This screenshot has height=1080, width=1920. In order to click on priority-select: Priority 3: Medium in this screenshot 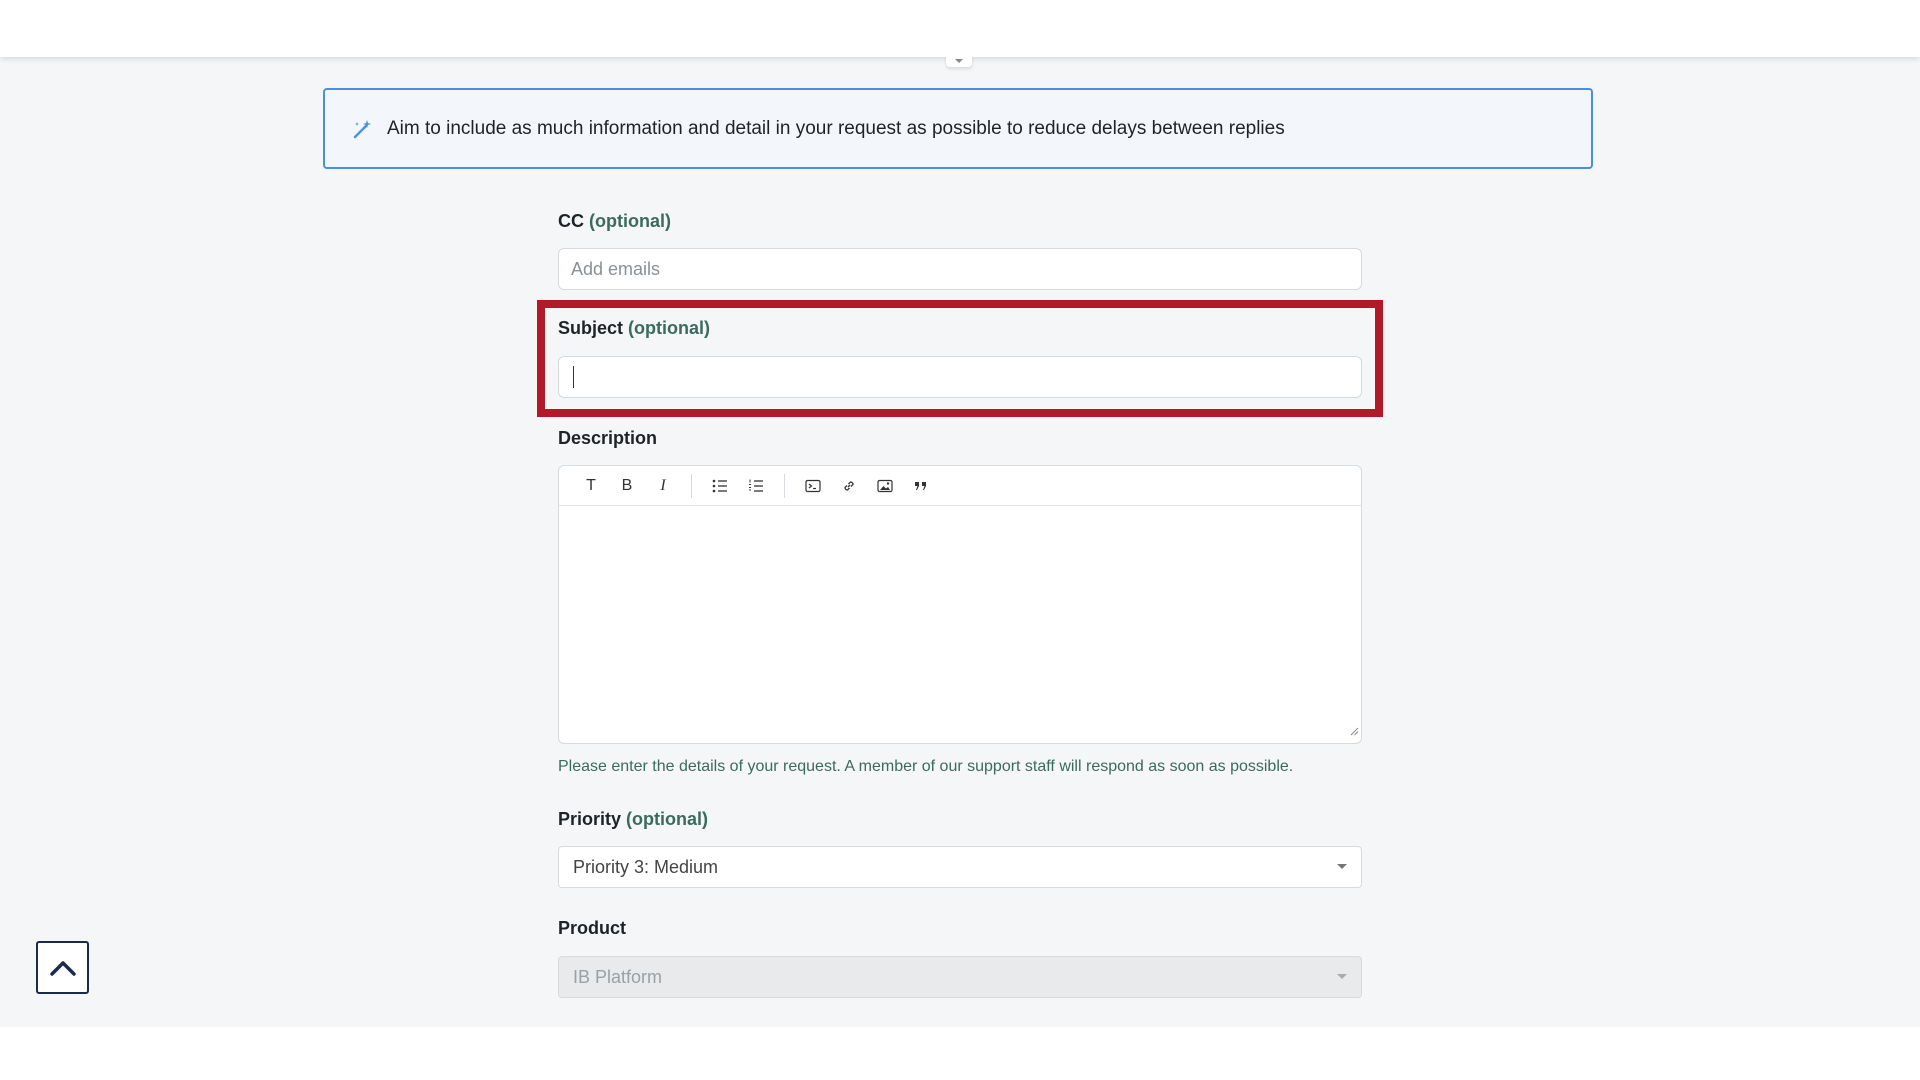, I will do `click(960, 867)`.